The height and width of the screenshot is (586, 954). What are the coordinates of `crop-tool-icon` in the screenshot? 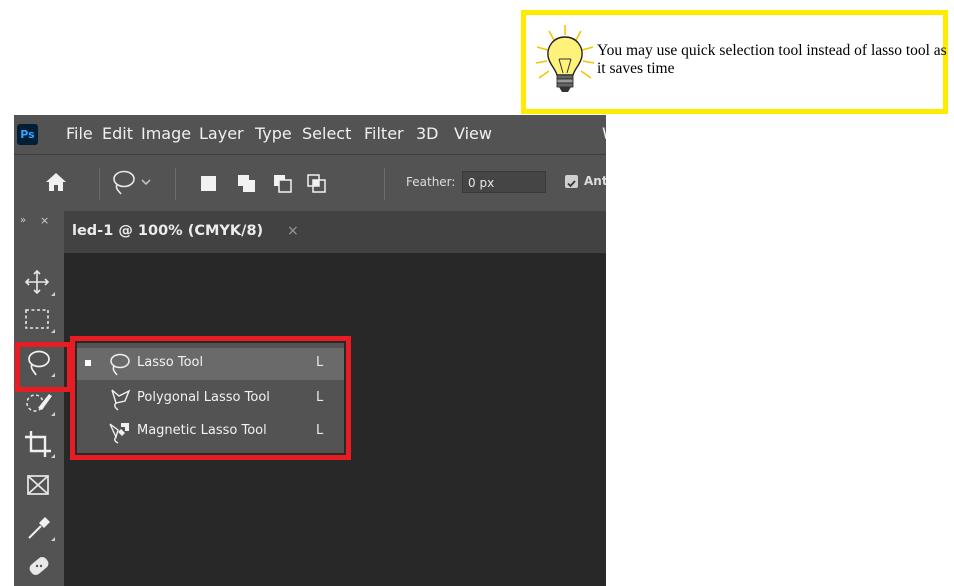 It's located at (39, 445).